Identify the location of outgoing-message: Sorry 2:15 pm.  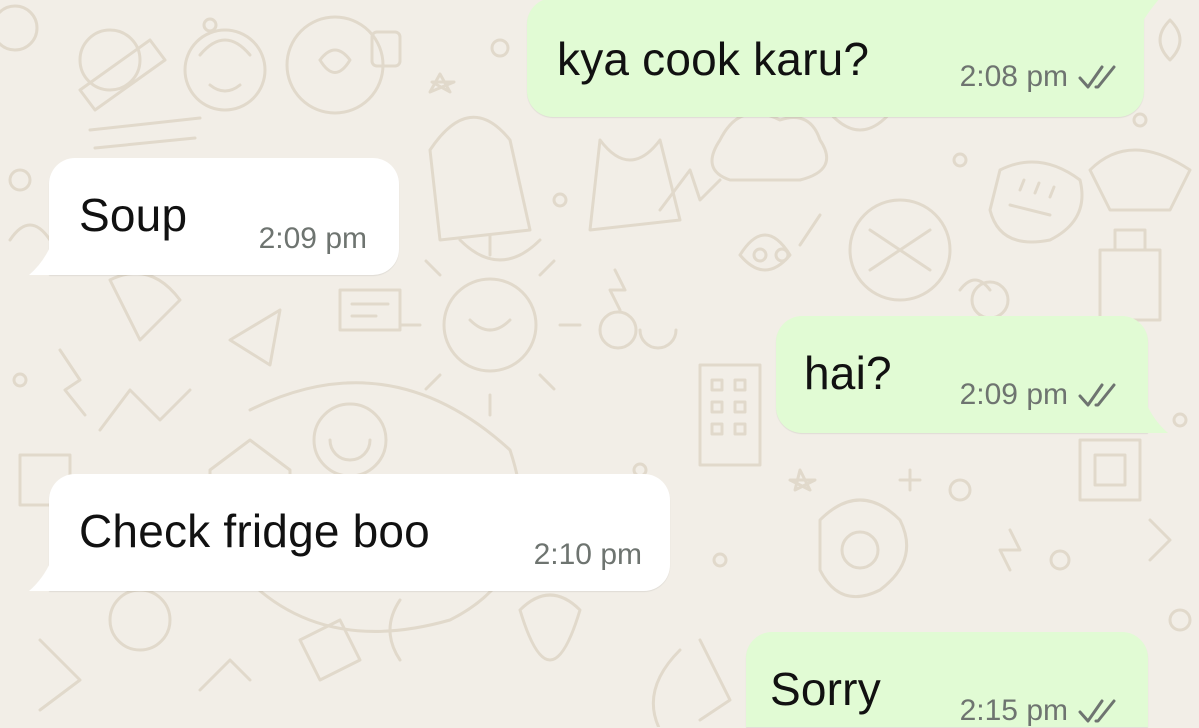
(947, 679).